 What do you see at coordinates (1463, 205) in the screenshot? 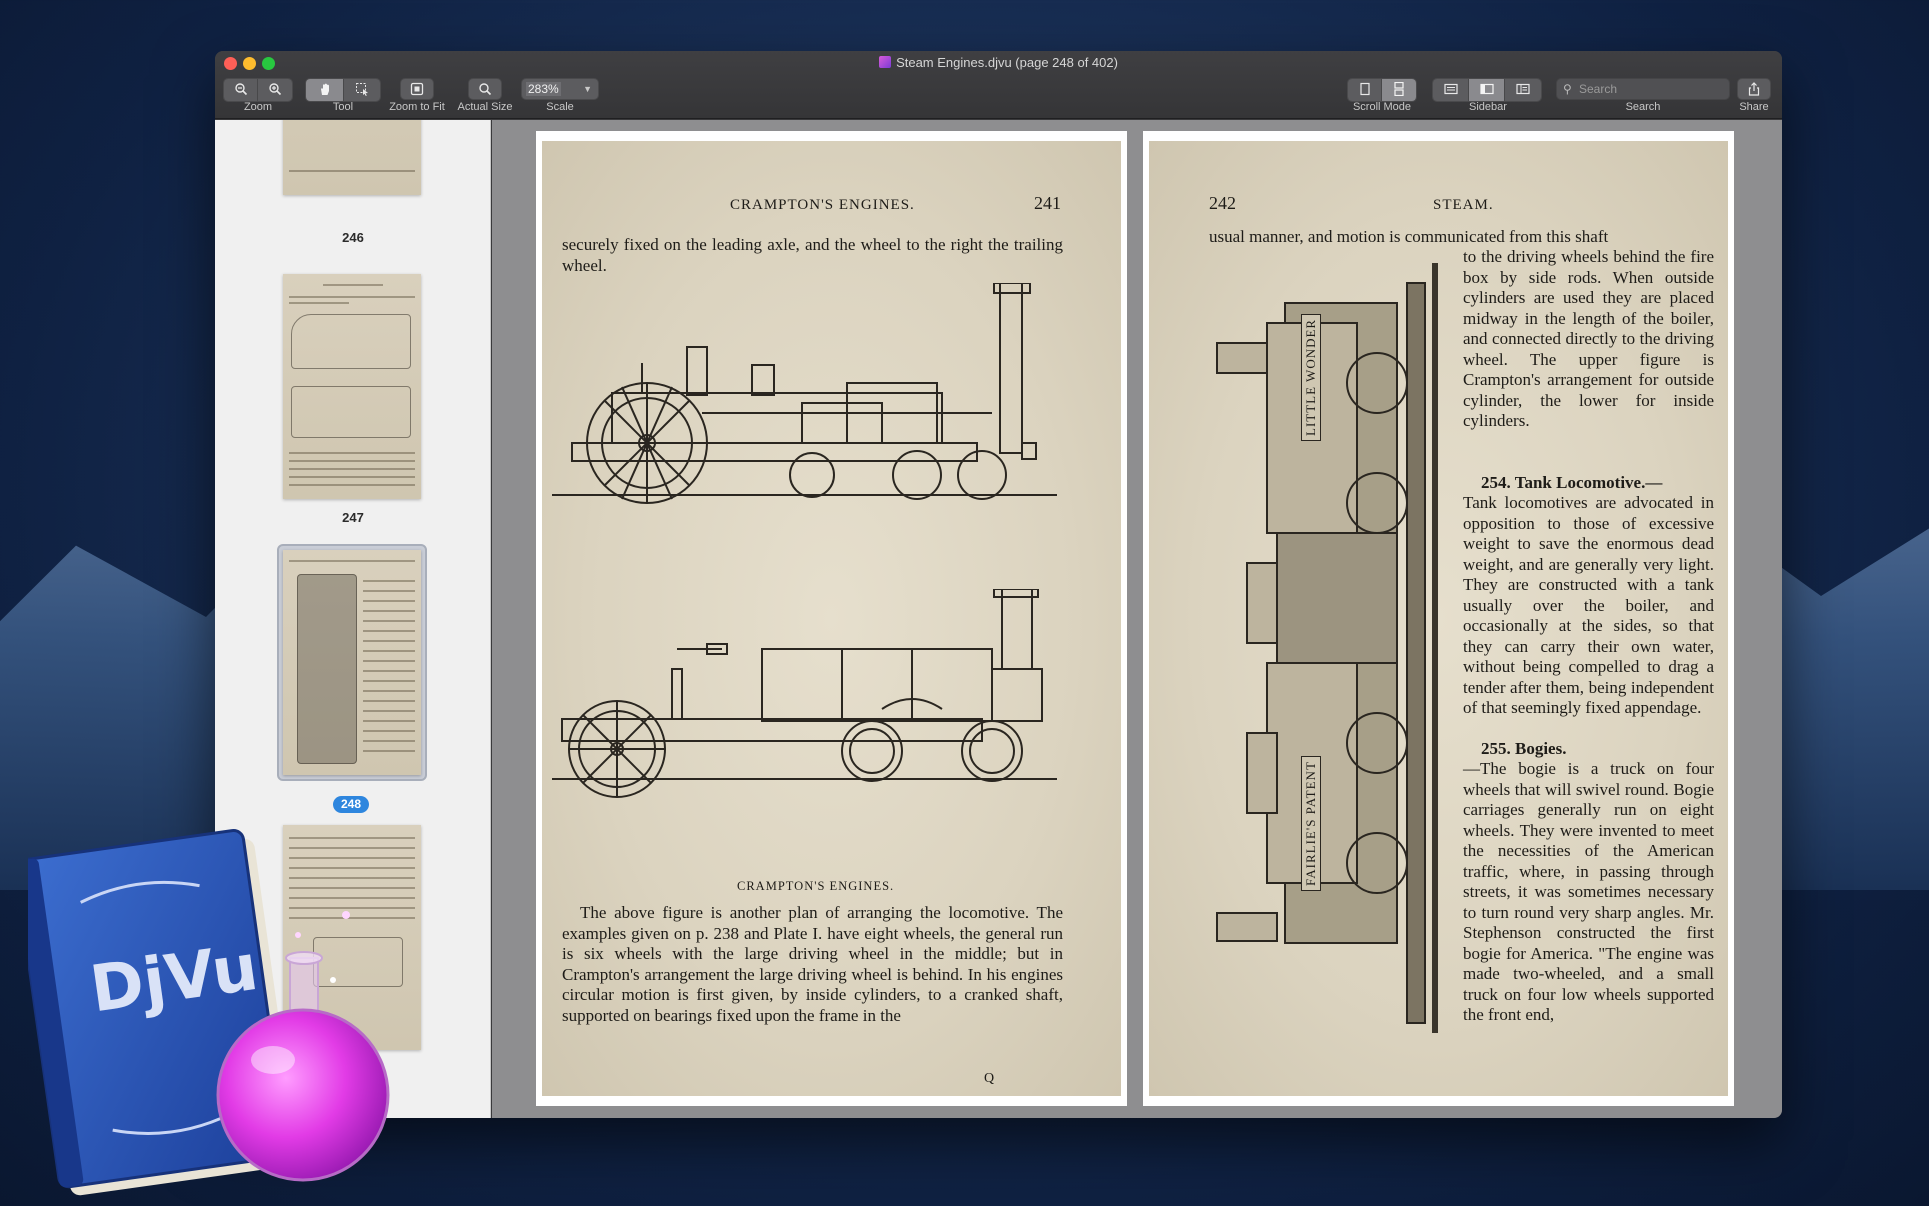
I see `running-head: STEAM.` at bounding box center [1463, 205].